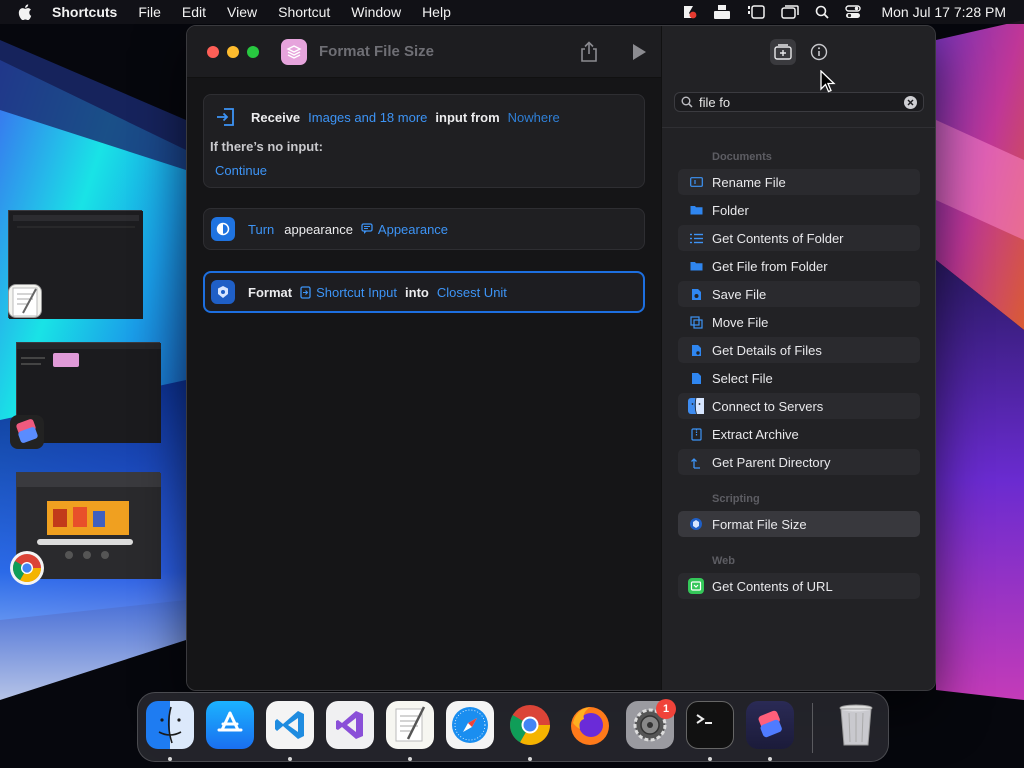 The width and height of the screenshot is (1024, 768). I want to click on closest-unit-token: Closest Unit, so click(472, 292).